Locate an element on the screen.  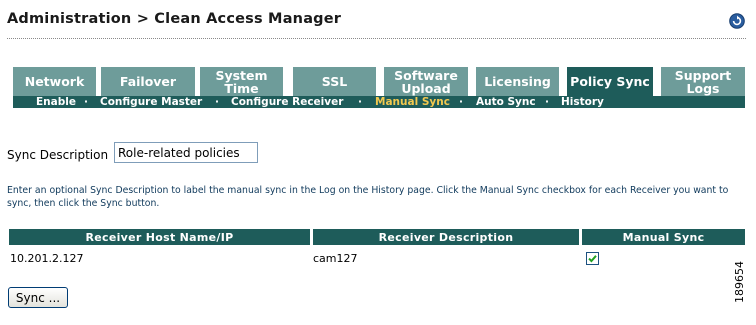
tab-policy-sync: Policy Sync is located at coordinates (610, 81).